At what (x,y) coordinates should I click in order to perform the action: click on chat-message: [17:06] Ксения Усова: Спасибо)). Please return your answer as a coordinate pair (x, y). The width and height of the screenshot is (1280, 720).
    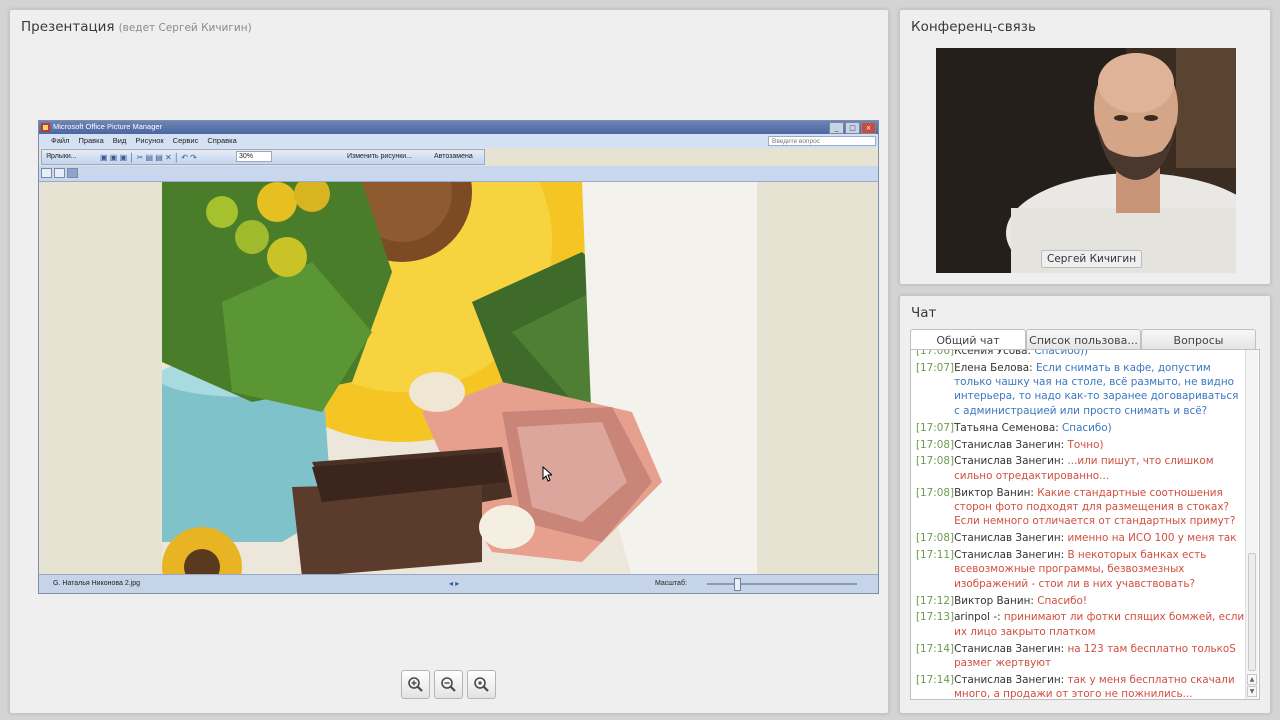
    Looking at the image, I should click on (1081, 353).